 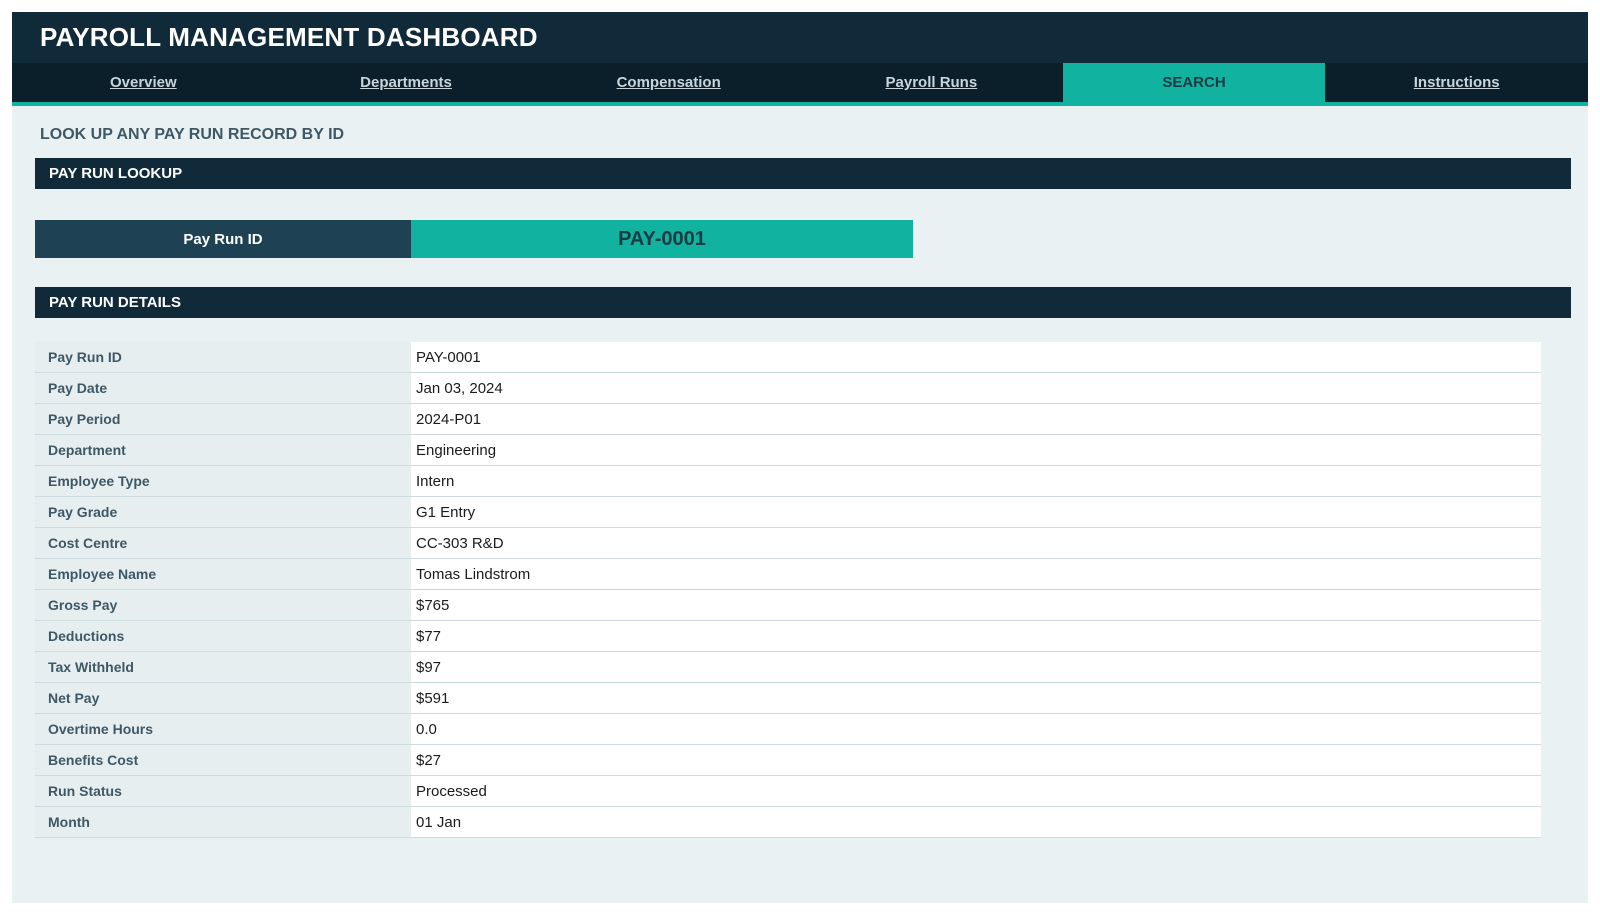 I want to click on field-value: G1 Entry, so click(x=976, y=512).